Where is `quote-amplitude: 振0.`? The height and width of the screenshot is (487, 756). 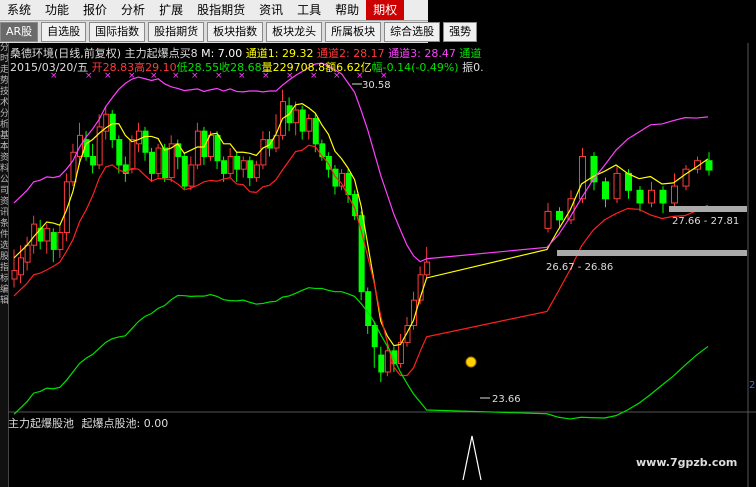 quote-amplitude: 振0. is located at coordinates (473, 67).